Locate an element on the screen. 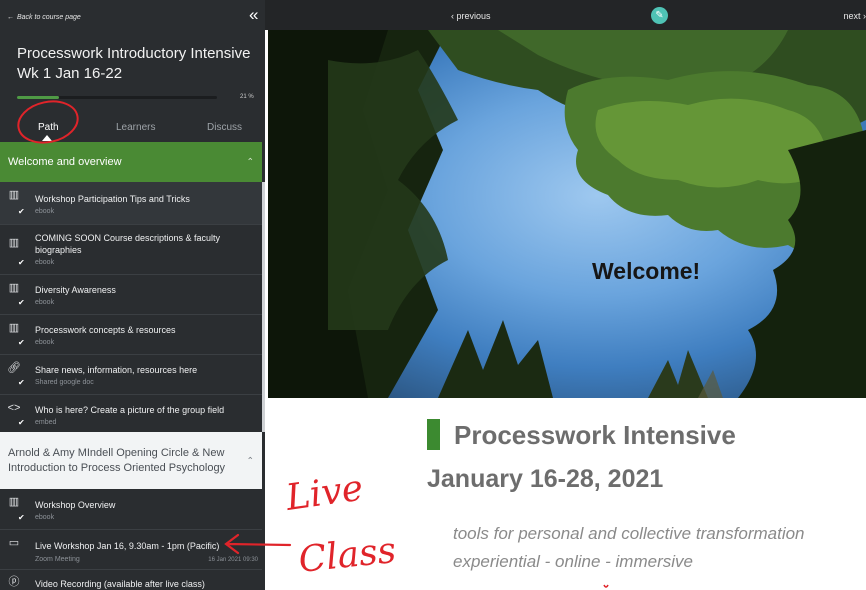 The height and width of the screenshot is (590, 866). mark-annotation is located at coordinates (606, 586).